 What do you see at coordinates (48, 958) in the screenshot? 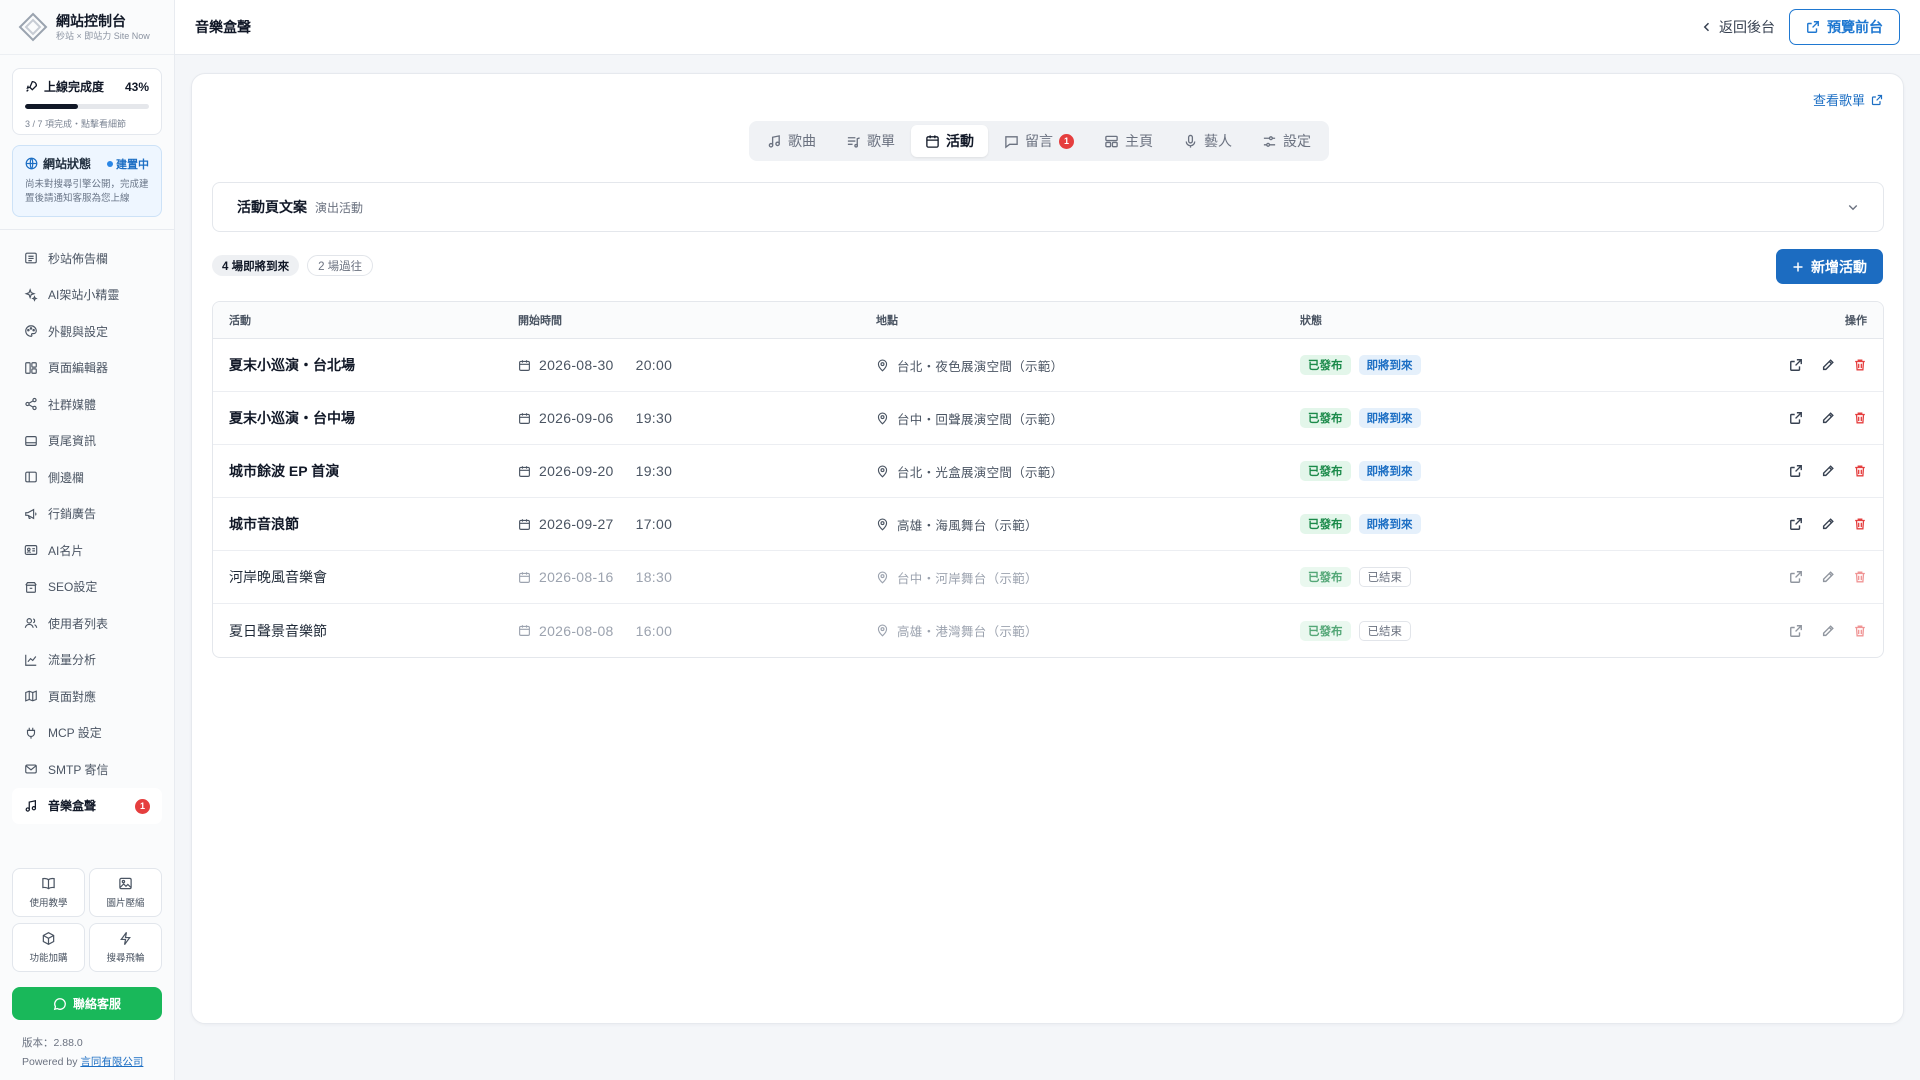
I see `tool-label: 功能加購` at bounding box center [48, 958].